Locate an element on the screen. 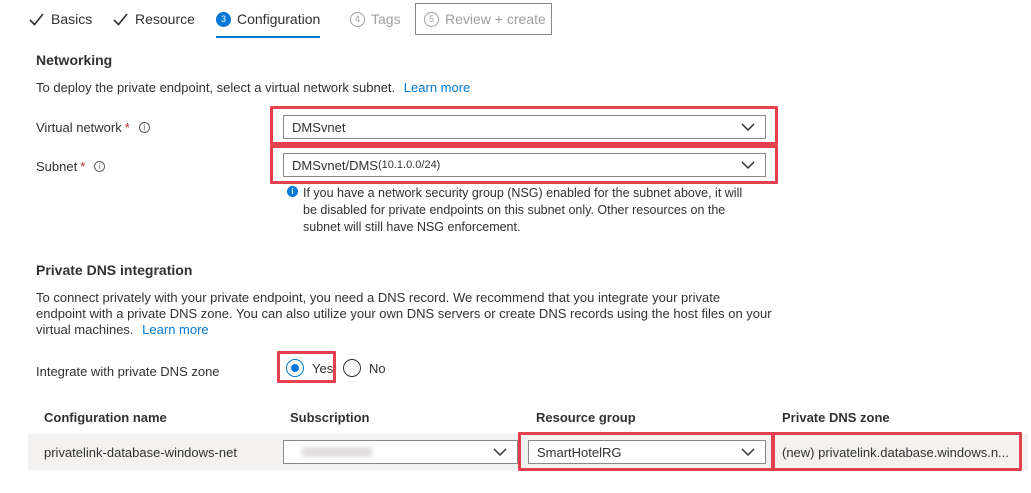  virtual-network-dropdown: DMSvnet is located at coordinates (524, 127).